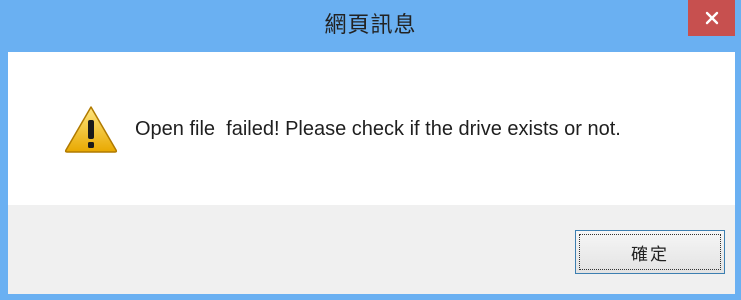  I want to click on ok-button-label: 確定, so click(650, 254).